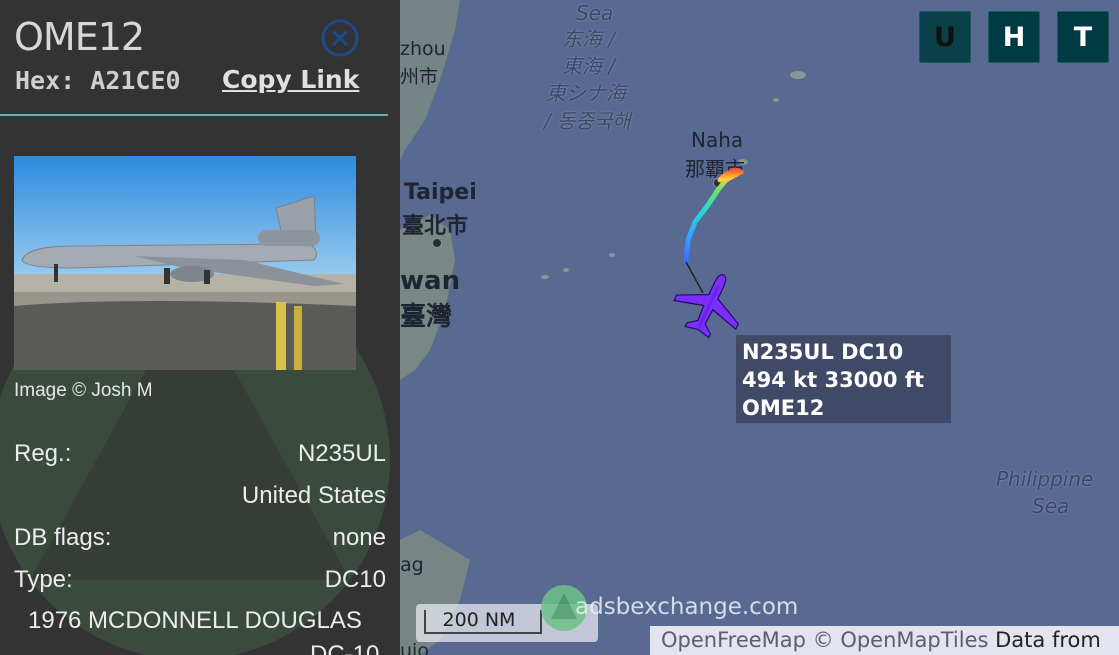 This screenshot has height=655, width=1119. Describe the element at coordinates (135, 80) in the screenshot. I see `hex-value: A21CE0` at that location.